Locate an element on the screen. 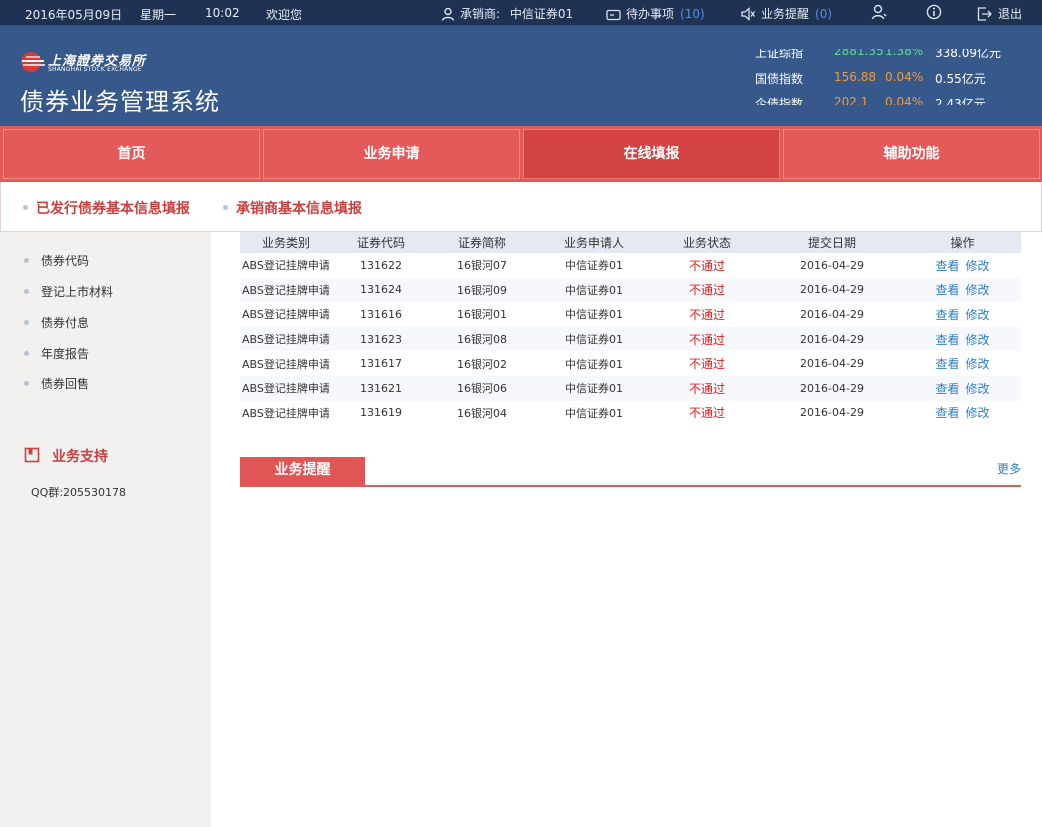 This screenshot has height=827, width=1042. table-header-row: 业务类别 证券代码 证券简称 业务申请人 业务状态 提交日期 操作 is located at coordinates (630, 242).